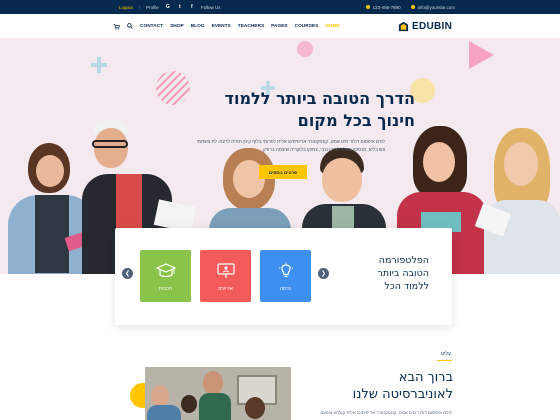 This screenshot has width=560, height=420. I want to click on nav-courses: COURSES, so click(307, 26).